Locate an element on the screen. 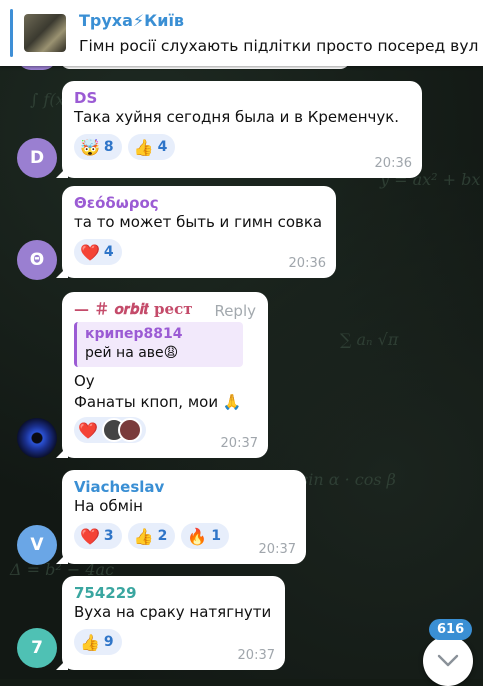 The height and width of the screenshot is (686, 483). reaction-chip: 👍 2 is located at coordinates (151, 536).